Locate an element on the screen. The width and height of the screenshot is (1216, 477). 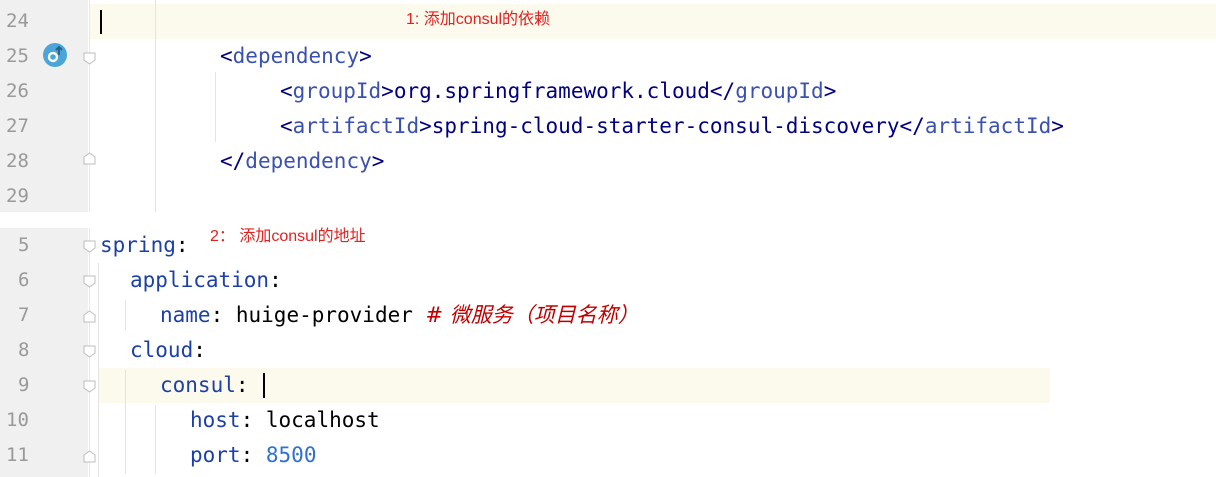
line-number: 8 is located at coordinates (33, 350).